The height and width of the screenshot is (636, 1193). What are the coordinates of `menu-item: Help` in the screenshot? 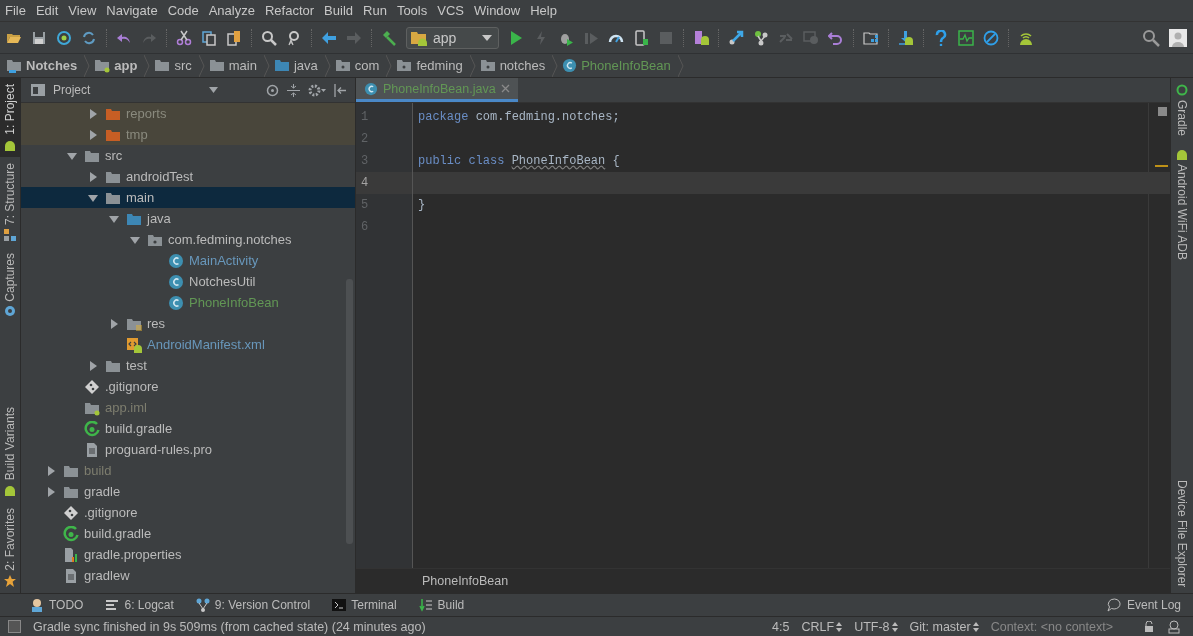 It's located at (543, 10).